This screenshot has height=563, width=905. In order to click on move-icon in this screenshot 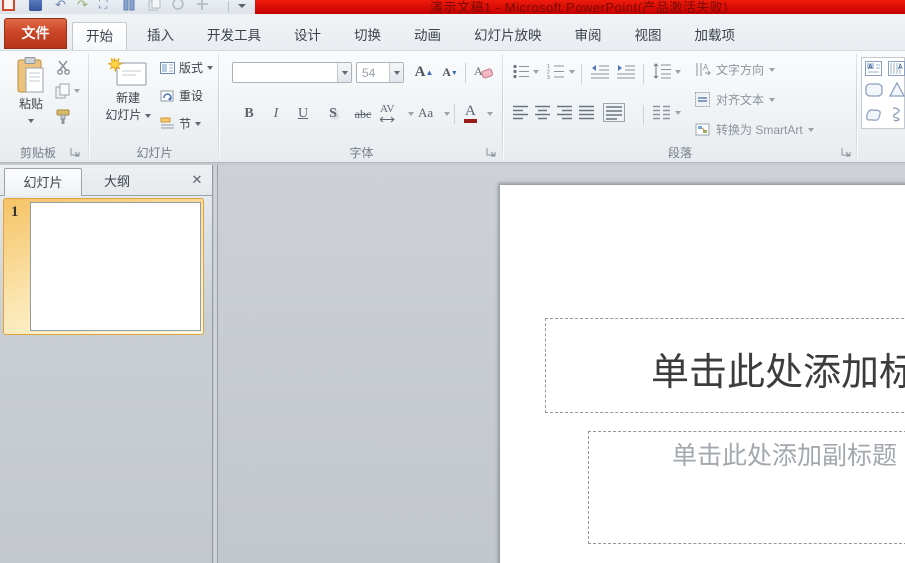, I will do `click(202, 5)`.